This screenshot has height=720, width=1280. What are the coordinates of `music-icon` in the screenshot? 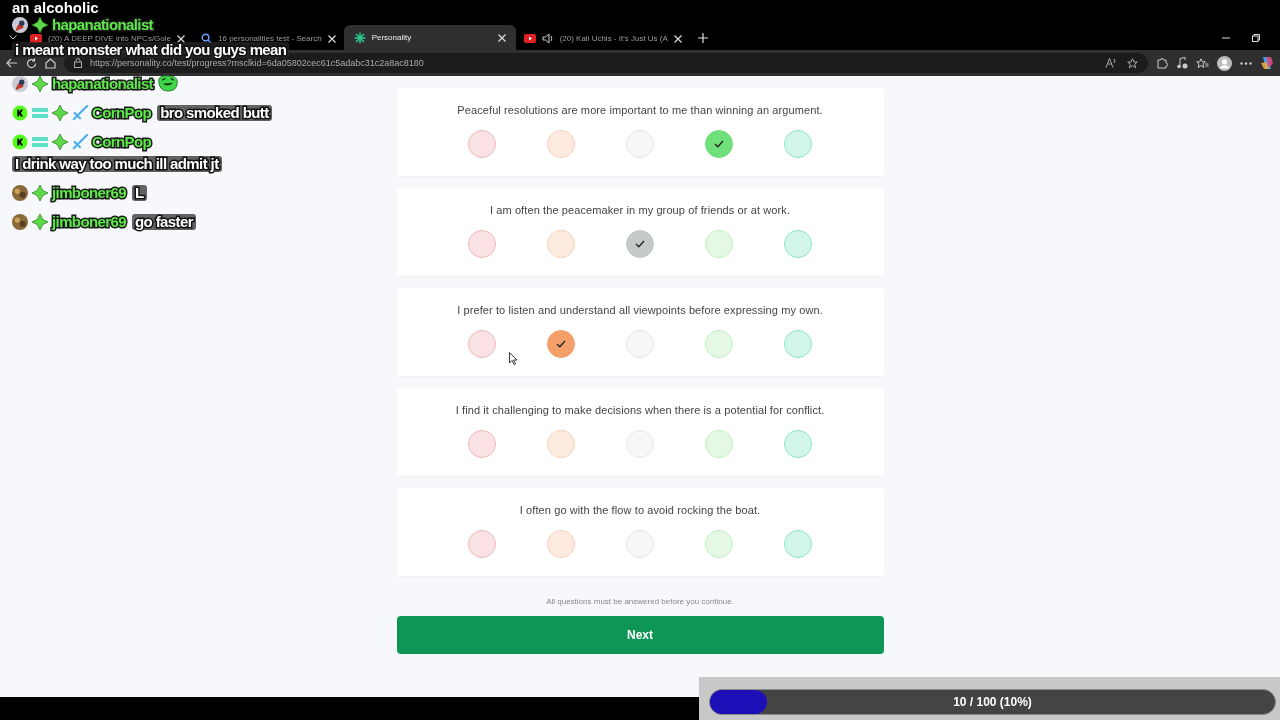 It's located at (1182, 63).